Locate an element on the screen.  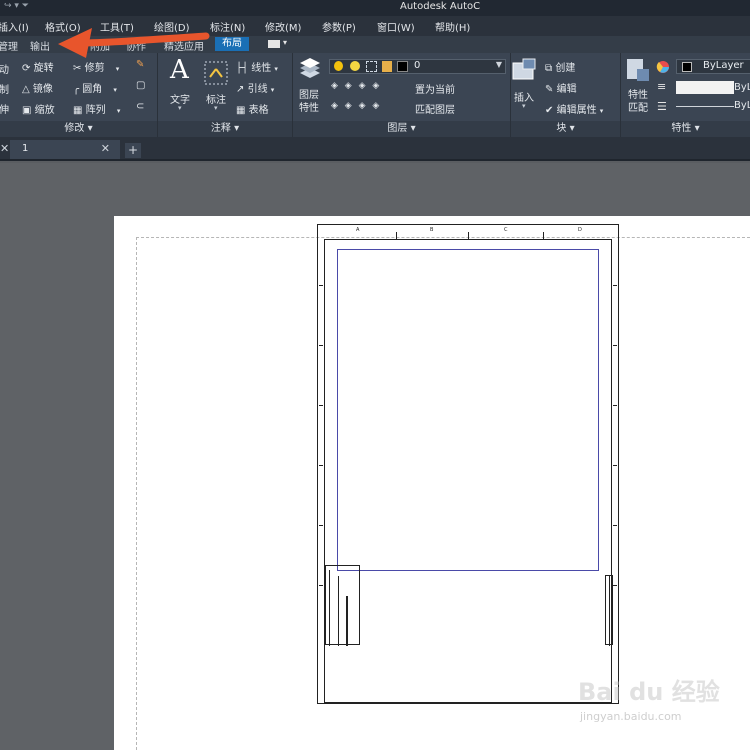
create-block-button: ⧉ 创建 is located at coordinates (560, 66).